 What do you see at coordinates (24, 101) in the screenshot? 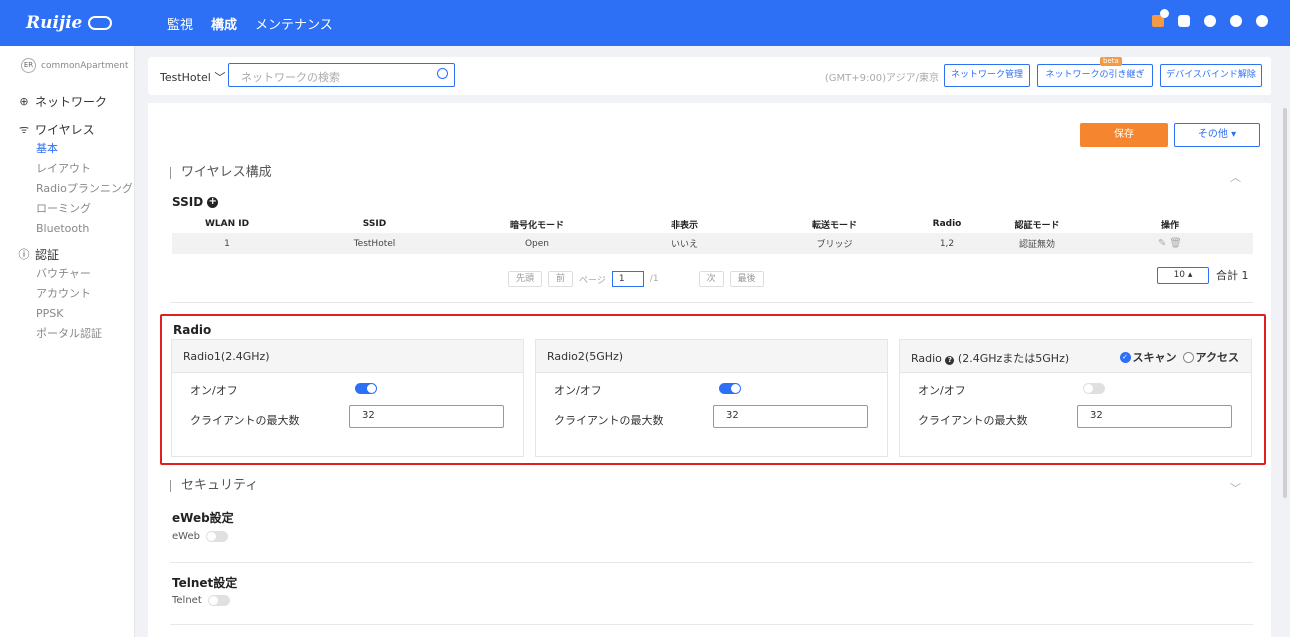
I see `globe-icon: ⊕` at bounding box center [24, 101].